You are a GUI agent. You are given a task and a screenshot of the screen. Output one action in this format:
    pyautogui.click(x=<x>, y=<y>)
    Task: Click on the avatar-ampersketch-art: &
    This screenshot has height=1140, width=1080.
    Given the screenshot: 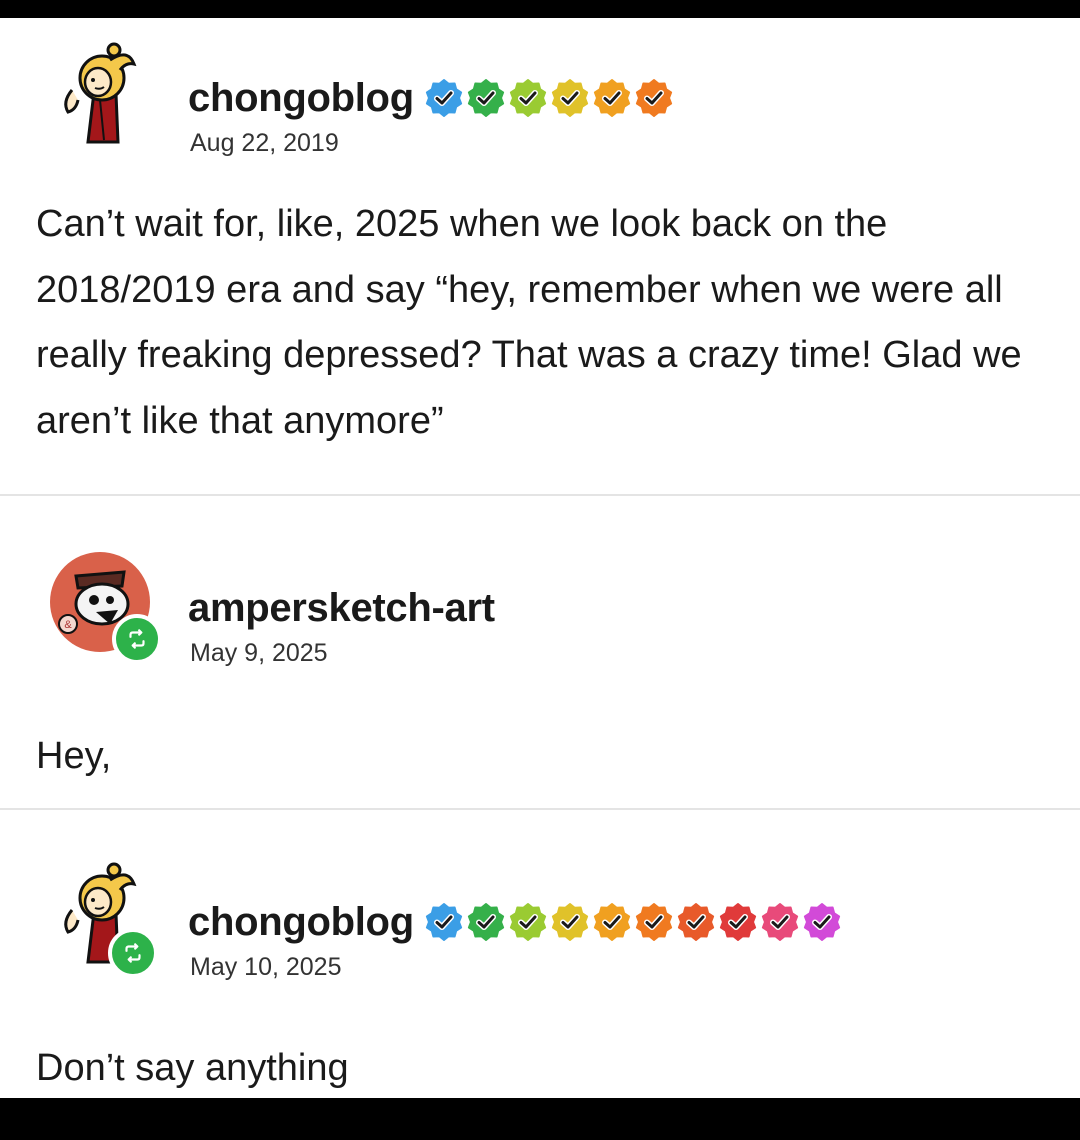 What is the action you would take?
    pyautogui.click(x=105, y=607)
    